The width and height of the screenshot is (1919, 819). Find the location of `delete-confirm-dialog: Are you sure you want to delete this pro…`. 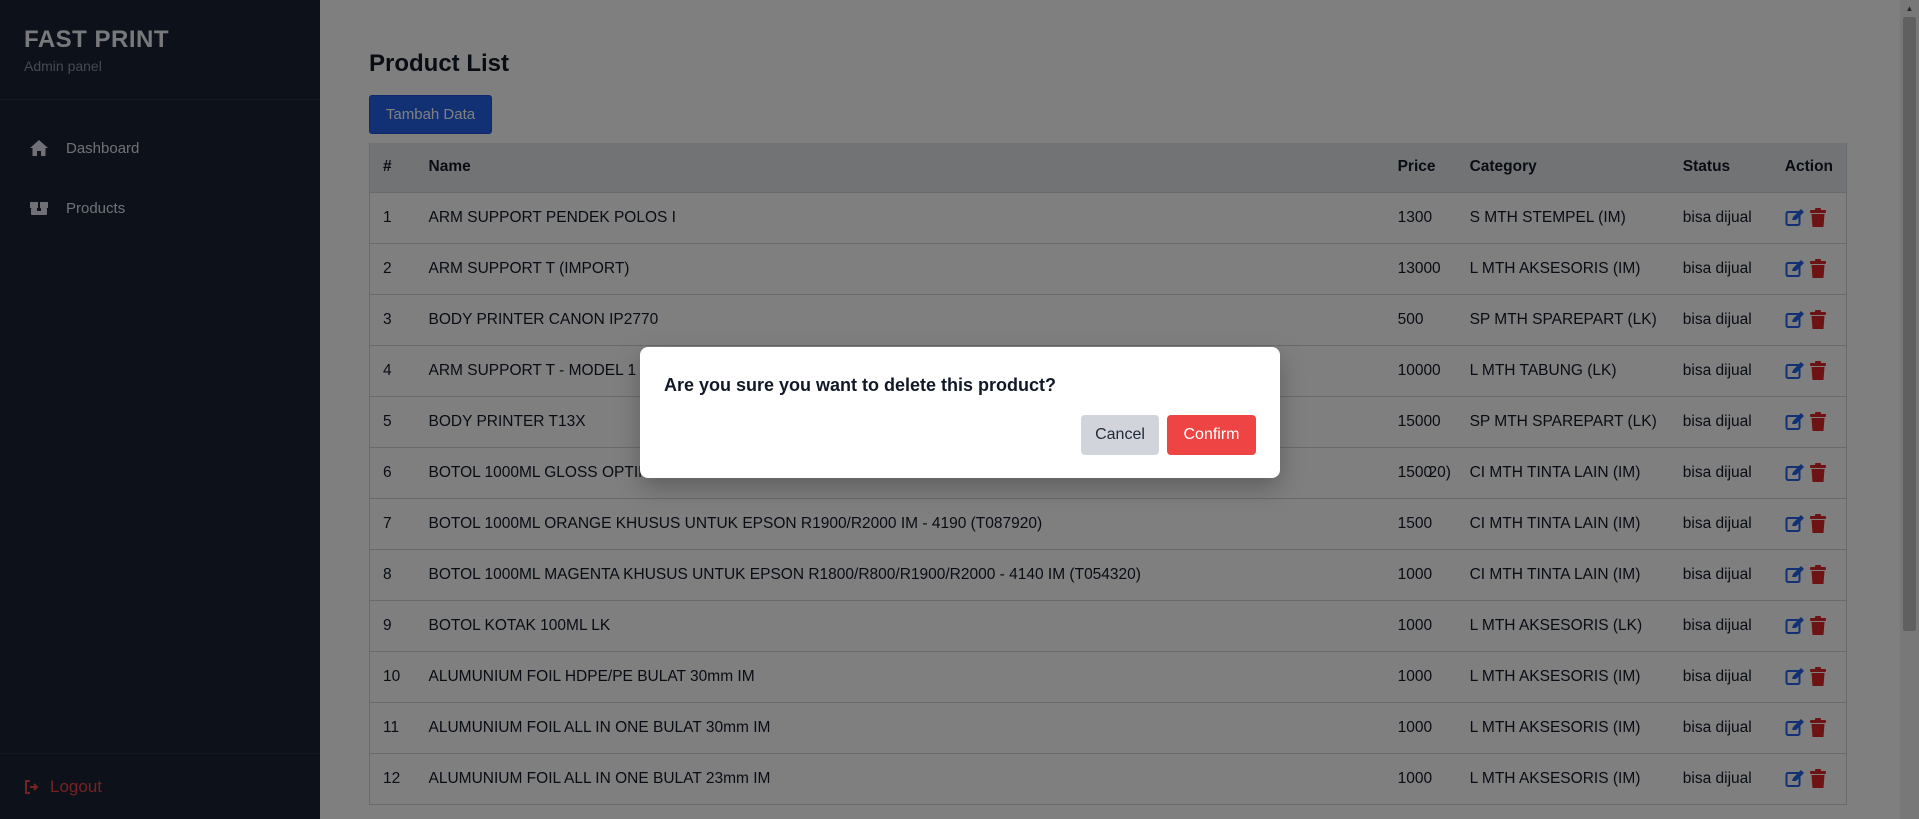

delete-confirm-dialog: Are you sure you want to delete this pro… is located at coordinates (960, 412).